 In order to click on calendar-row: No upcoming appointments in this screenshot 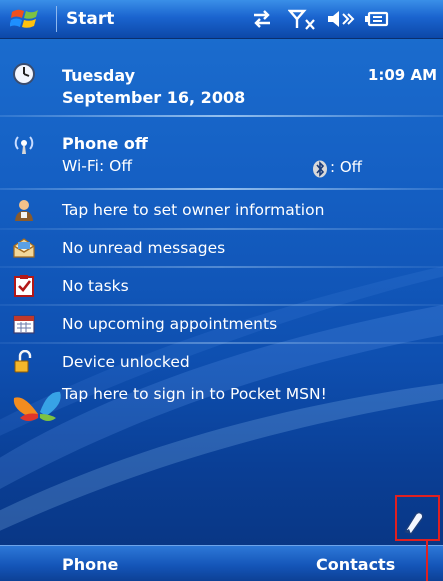, I will do `click(221, 325)`.